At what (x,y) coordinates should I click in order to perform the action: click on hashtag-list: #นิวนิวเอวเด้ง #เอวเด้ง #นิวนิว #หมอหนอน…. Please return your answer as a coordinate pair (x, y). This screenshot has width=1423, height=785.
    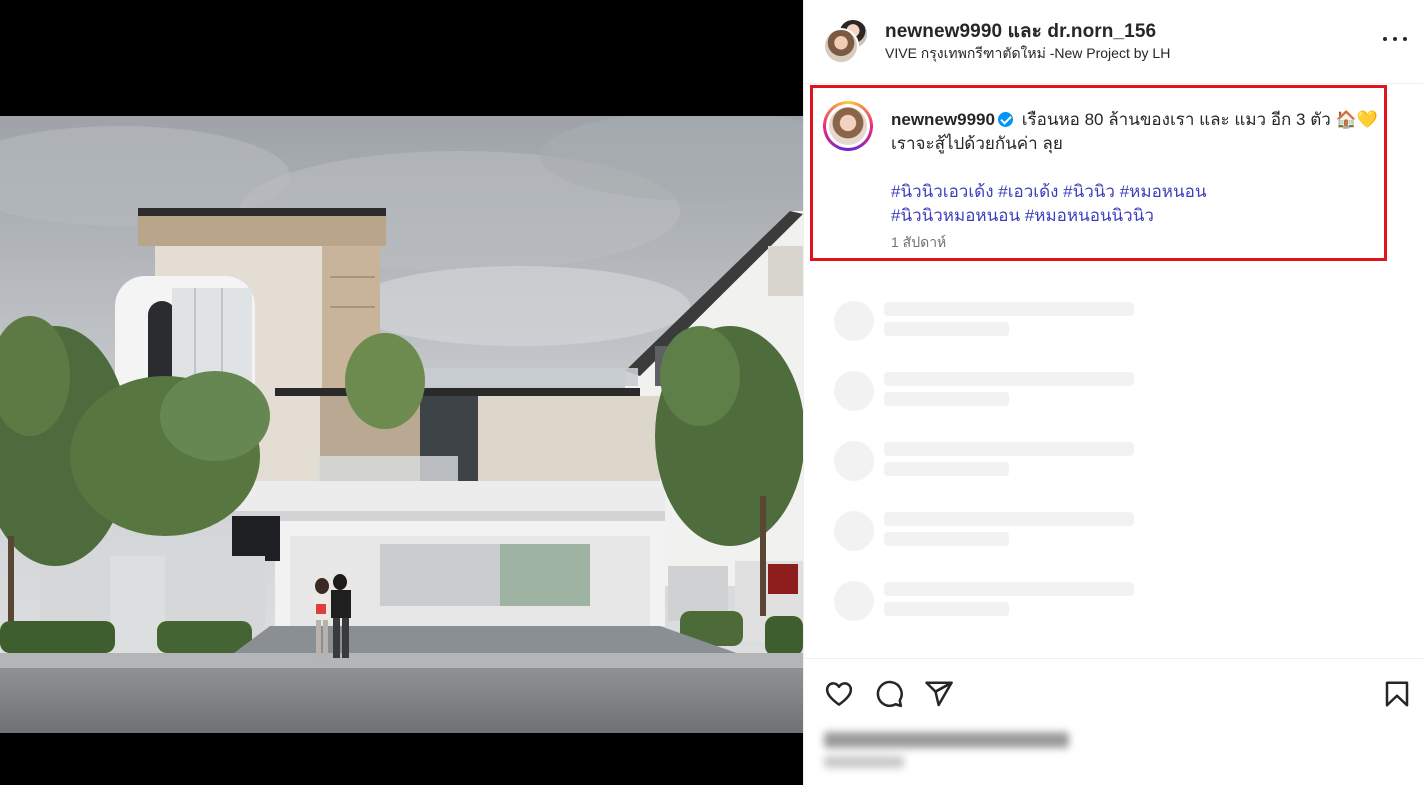
    Looking at the image, I should click on (1136, 204).